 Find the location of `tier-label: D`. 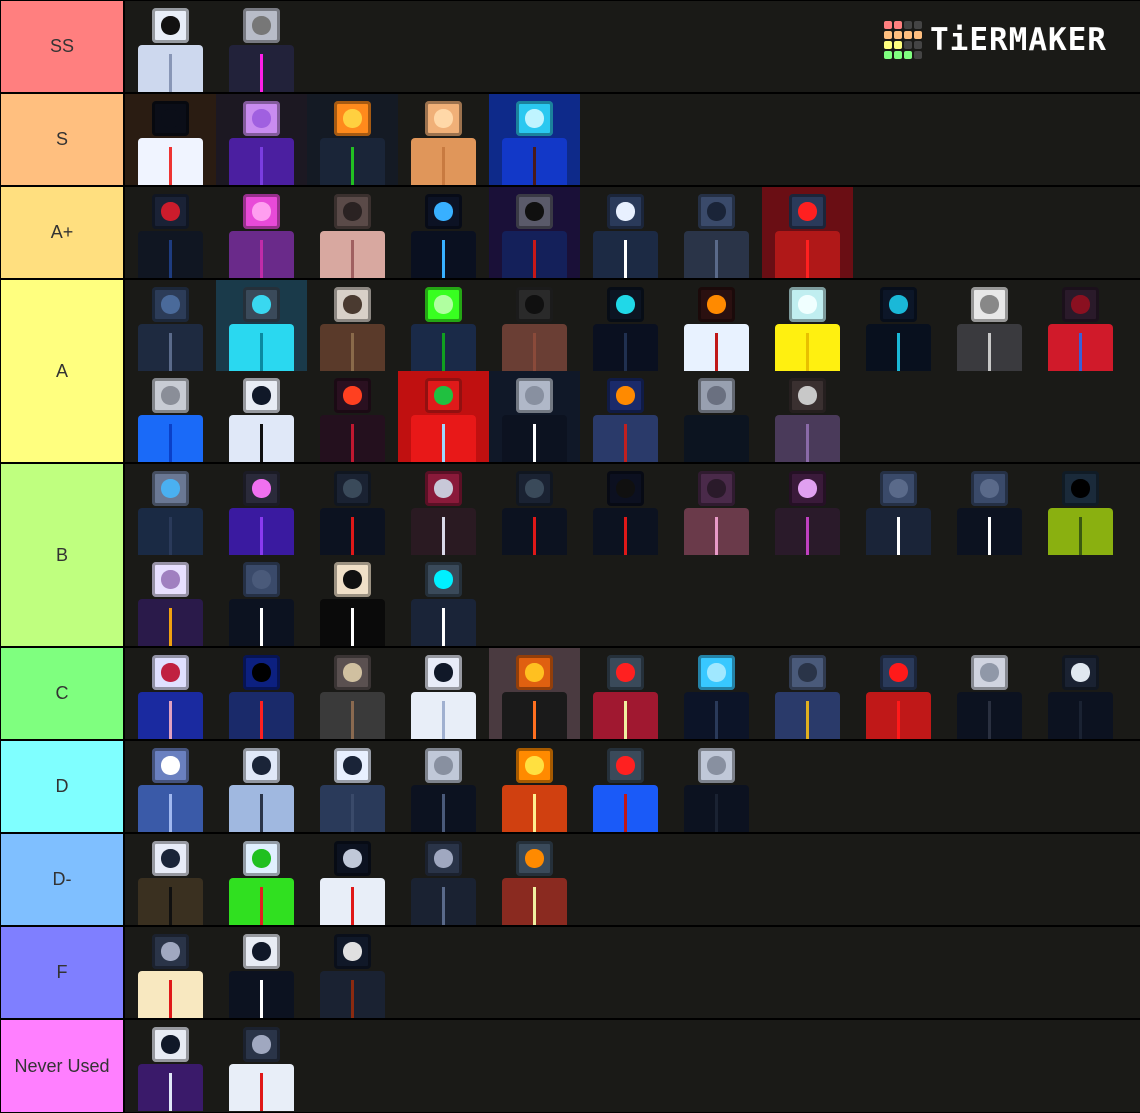

tier-label: D is located at coordinates (62, 786).